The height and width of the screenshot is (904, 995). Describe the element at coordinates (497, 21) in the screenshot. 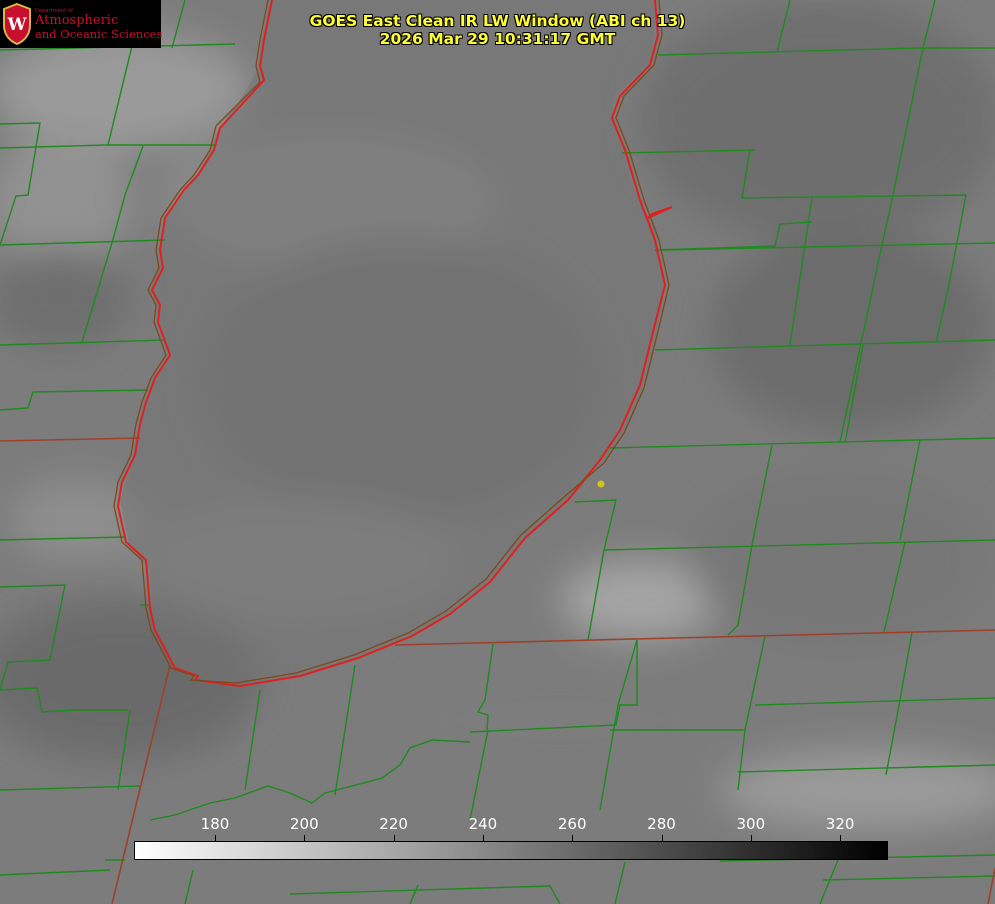

I see `image-title: GOES East Clean IR LW Window (ABI ch 13)` at that location.